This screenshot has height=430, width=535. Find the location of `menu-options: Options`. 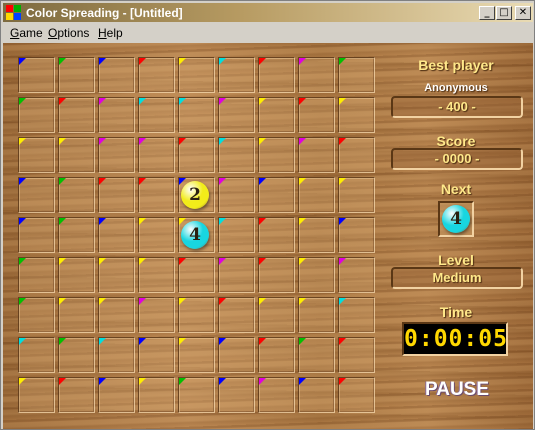

menu-options: Options is located at coordinates (68, 33).